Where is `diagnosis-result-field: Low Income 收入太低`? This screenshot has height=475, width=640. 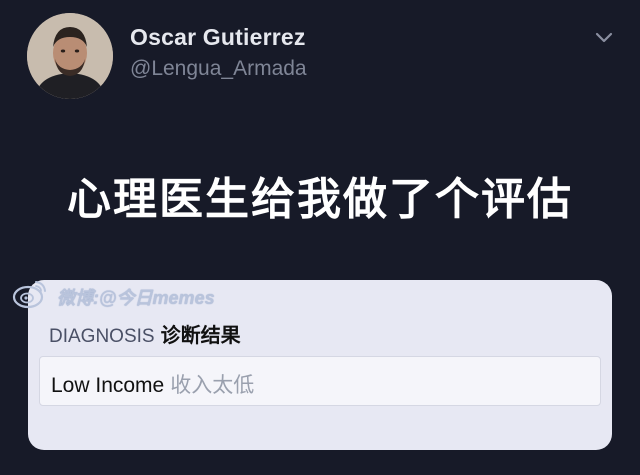 diagnosis-result-field: Low Income 收入太低 is located at coordinates (320, 381).